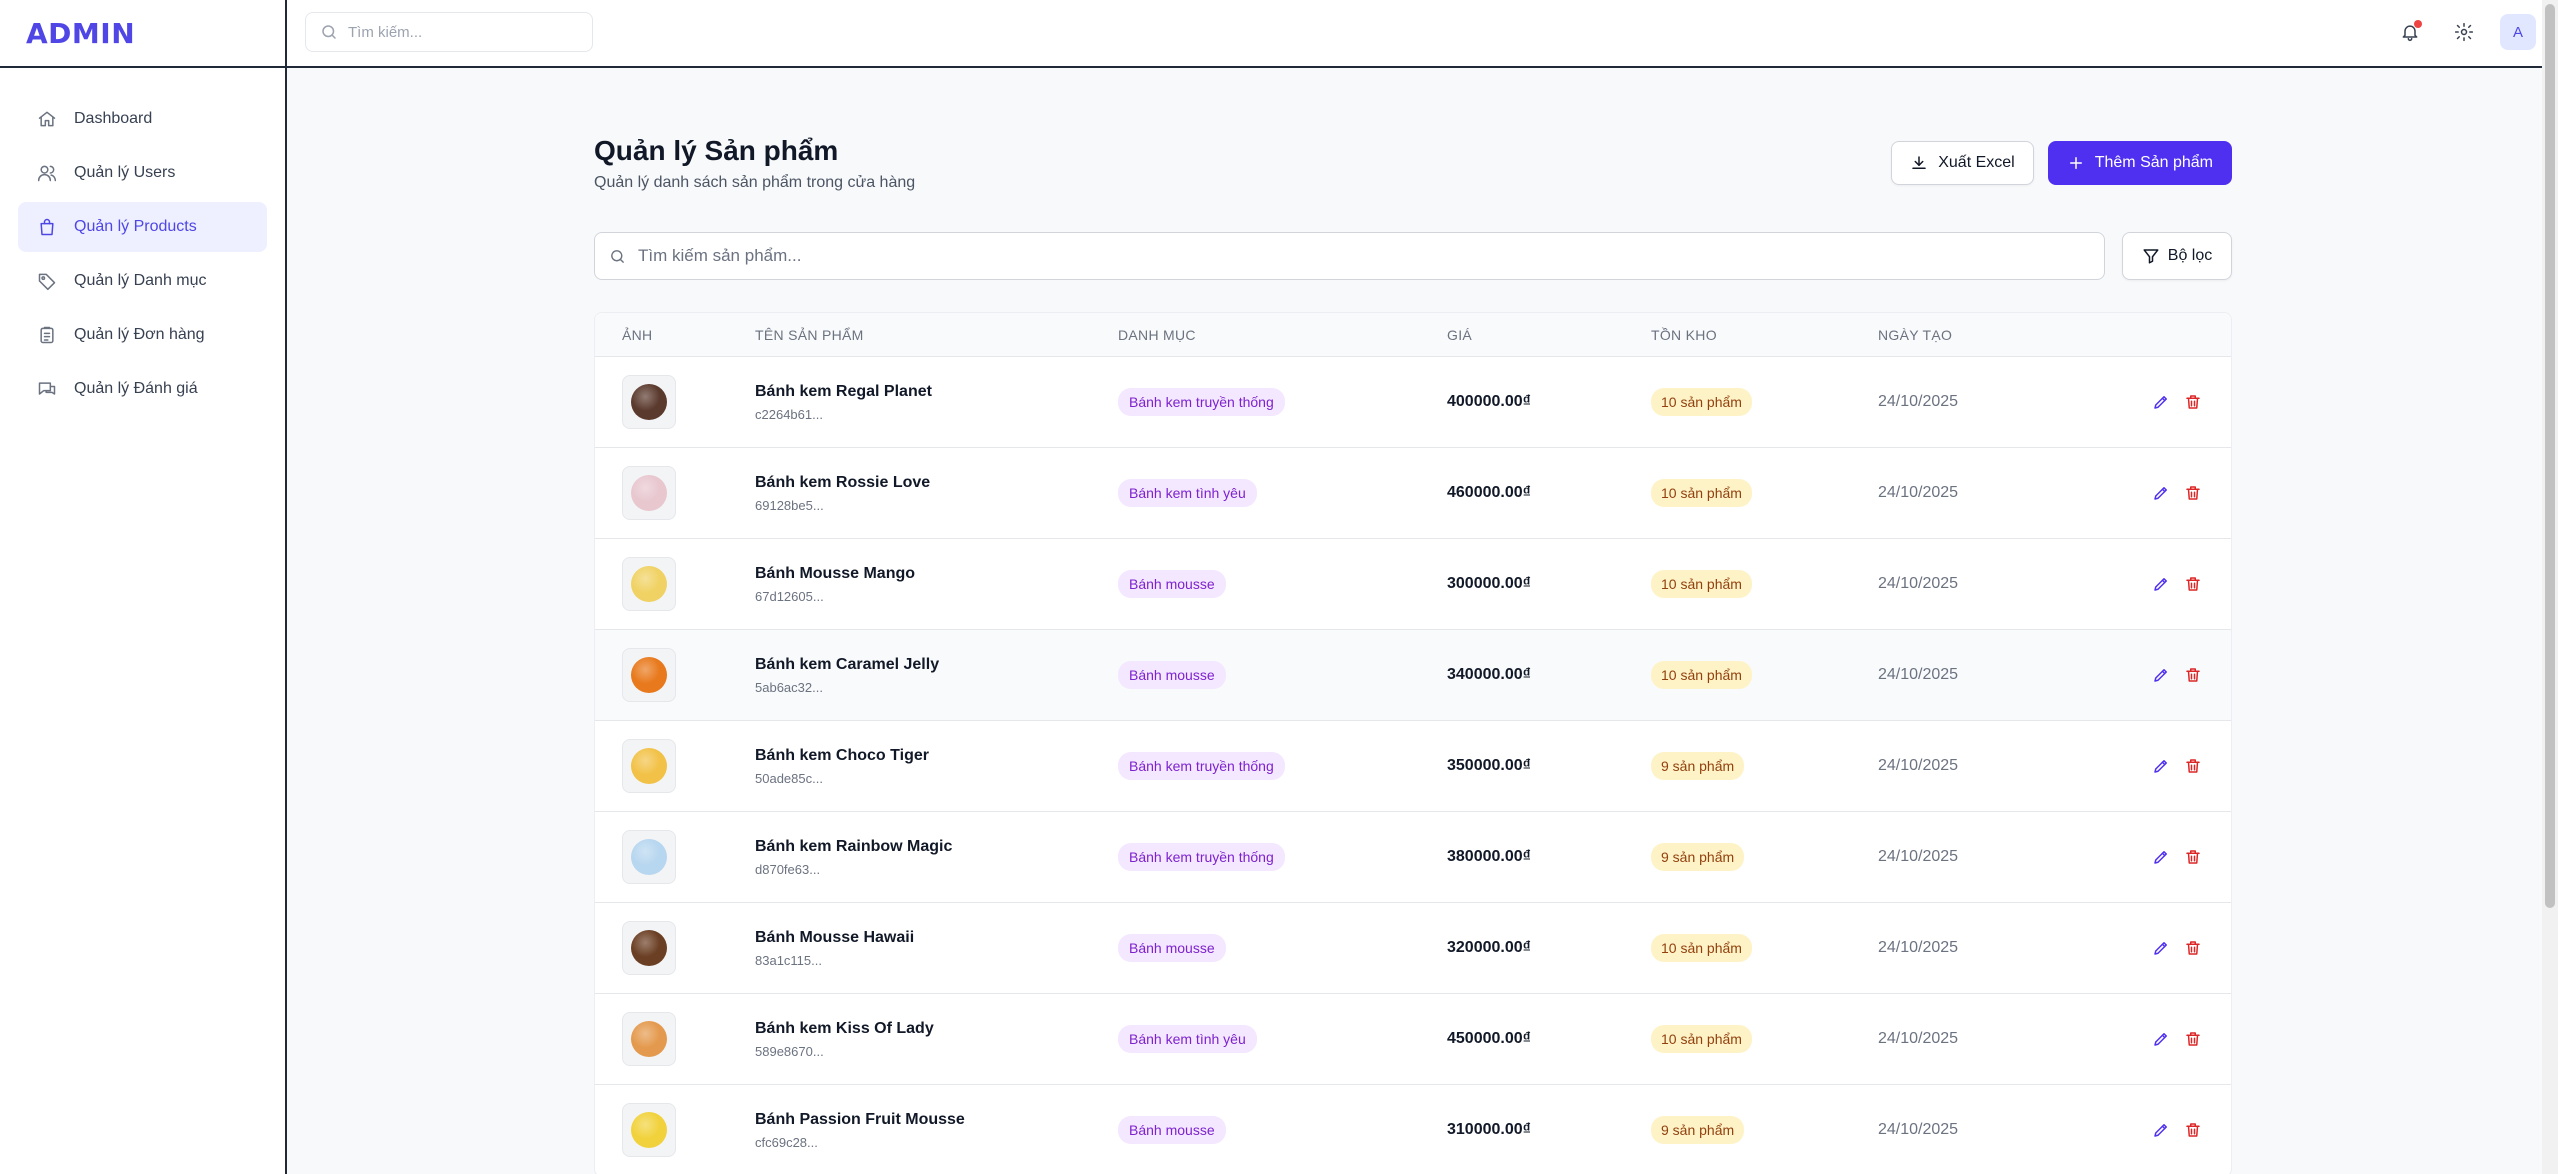  What do you see at coordinates (1764, 402) in the screenshot?
I see `product-stock-cell: 10 sản phẩm` at bounding box center [1764, 402].